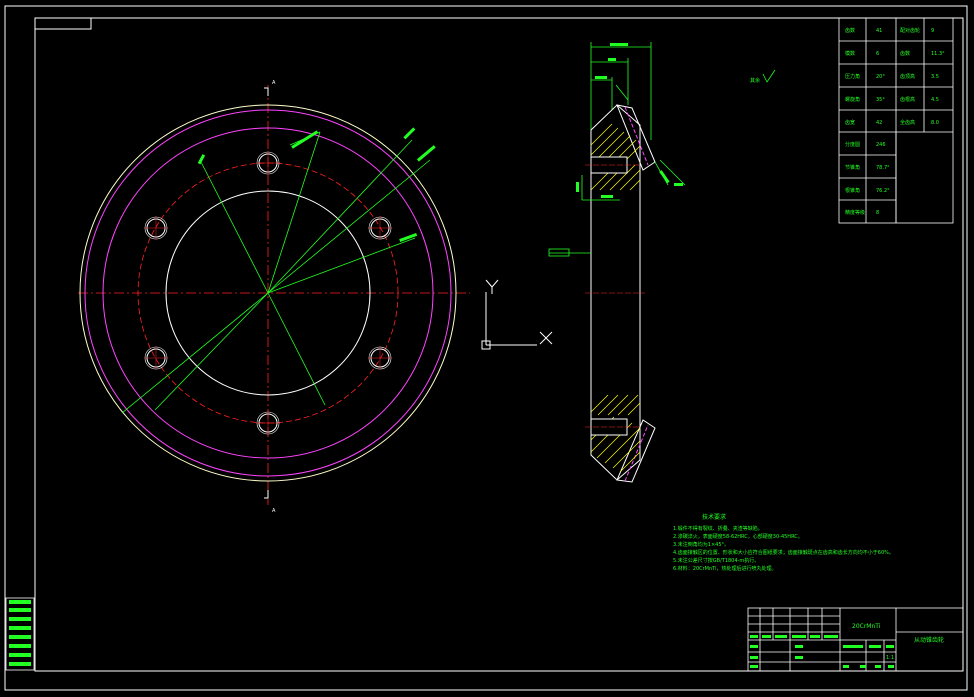 The image size is (974, 697). What do you see at coordinates (850, 53) in the screenshot?
I see `param-label: 模数` at bounding box center [850, 53].